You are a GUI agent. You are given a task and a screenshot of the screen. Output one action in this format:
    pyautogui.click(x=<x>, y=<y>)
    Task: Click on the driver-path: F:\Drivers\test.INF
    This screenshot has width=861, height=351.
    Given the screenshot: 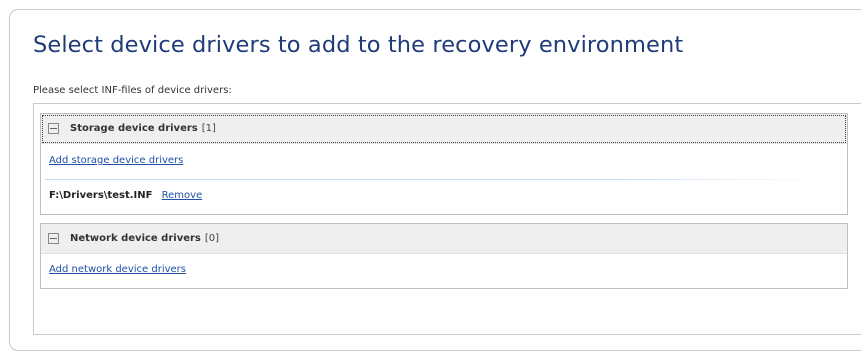 What is the action you would take?
    pyautogui.click(x=101, y=195)
    